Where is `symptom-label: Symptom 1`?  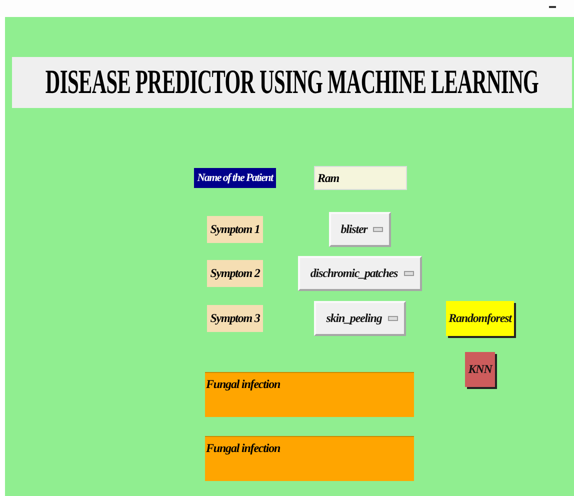
symptom-label: Symptom 1 is located at coordinates (235, 229).